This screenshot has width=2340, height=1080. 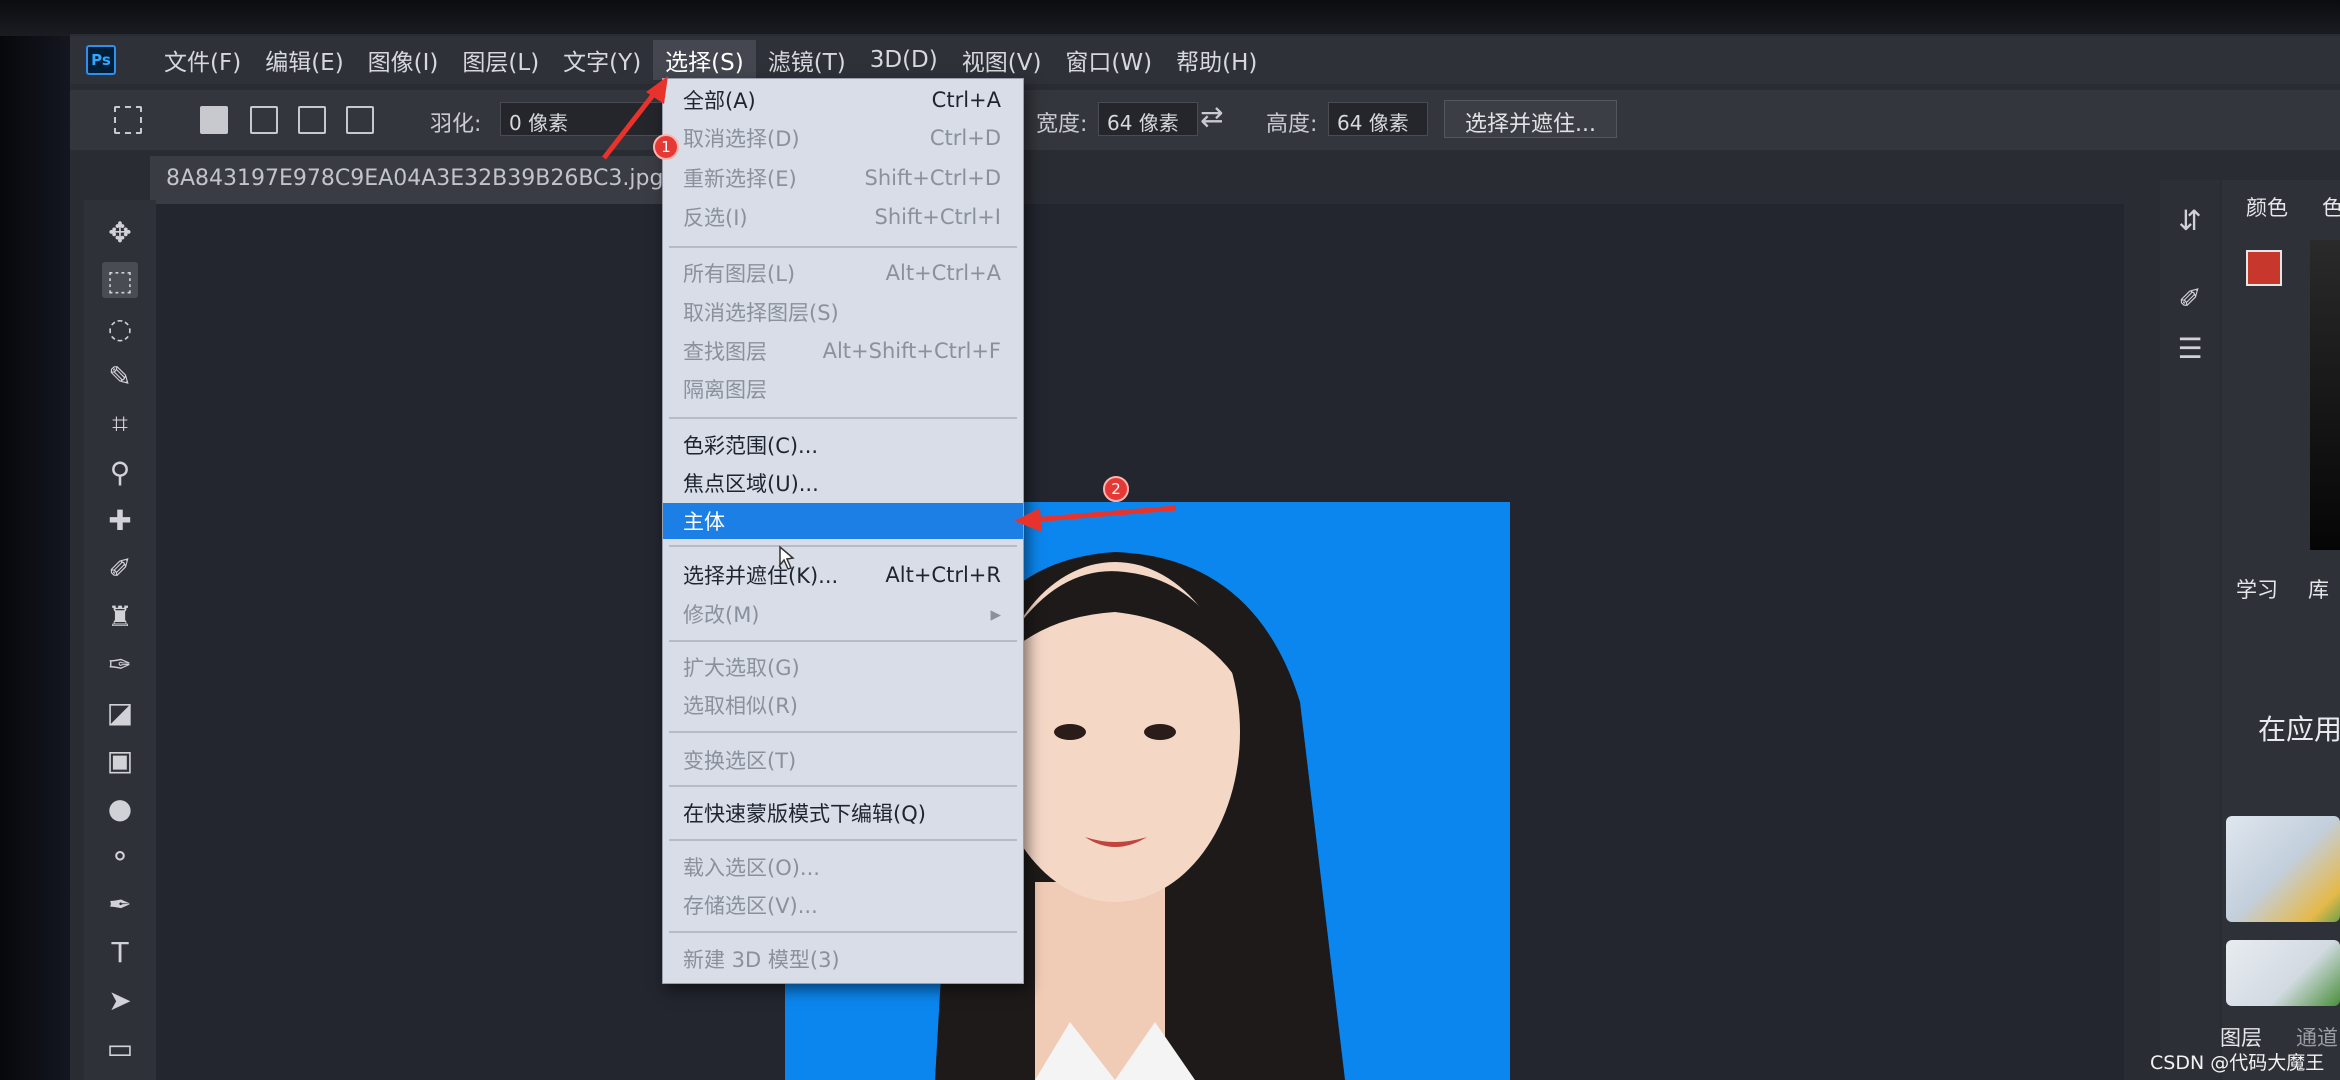 What do you see at coordinates (666, 147) in the screenshot?
I see `step-badge-1: 1` at bounding box center [666, 147].